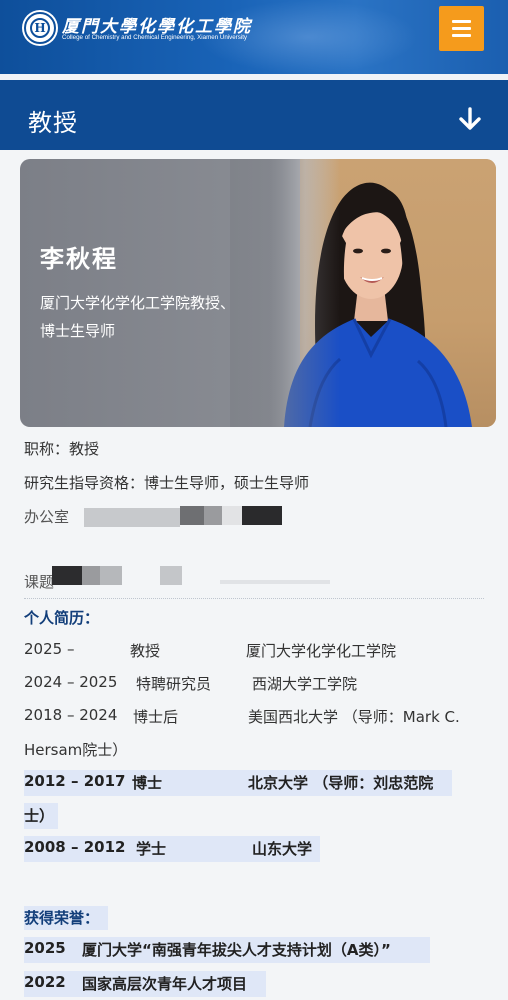 This screenshot has height=1000, width=508. What do you see at coordinates (45, 982) in the screenshot?
I see `honor-year: 2022` at bounding box center [45, 982].